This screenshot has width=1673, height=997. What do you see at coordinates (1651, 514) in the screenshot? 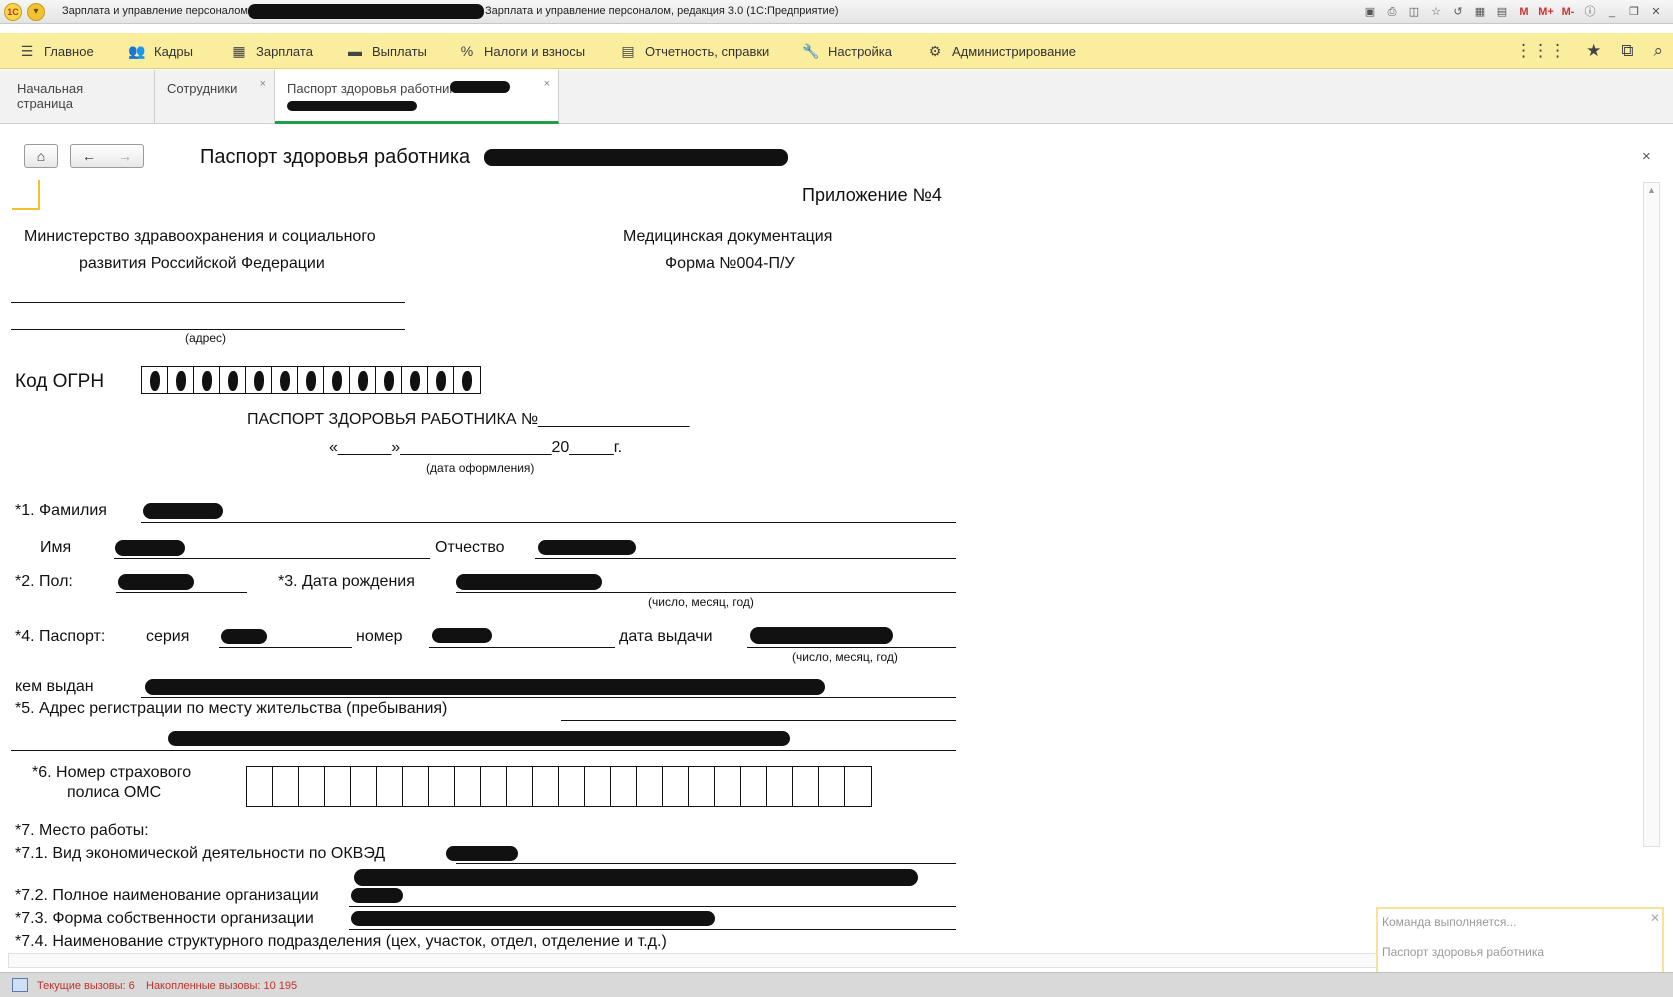
I see `vertical-scrollbar: ▲` at bounding box center [1651, 514].